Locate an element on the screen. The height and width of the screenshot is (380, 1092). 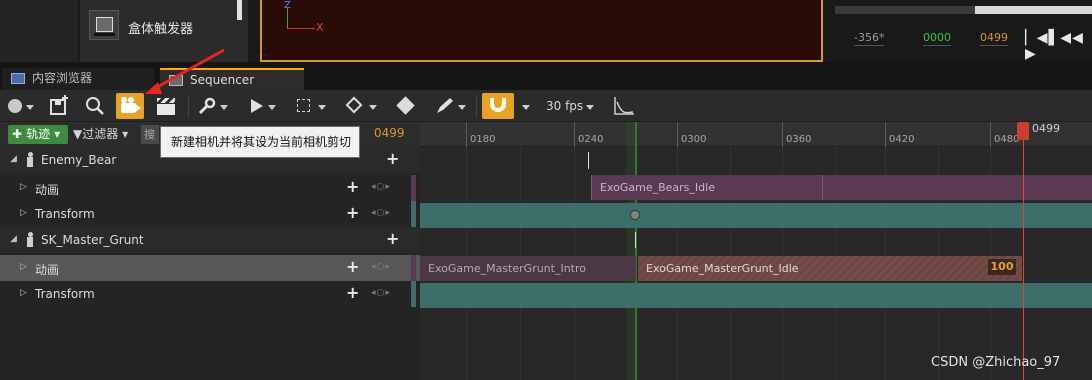
filter-icon: ▼ is located at coordinates (78, 134).